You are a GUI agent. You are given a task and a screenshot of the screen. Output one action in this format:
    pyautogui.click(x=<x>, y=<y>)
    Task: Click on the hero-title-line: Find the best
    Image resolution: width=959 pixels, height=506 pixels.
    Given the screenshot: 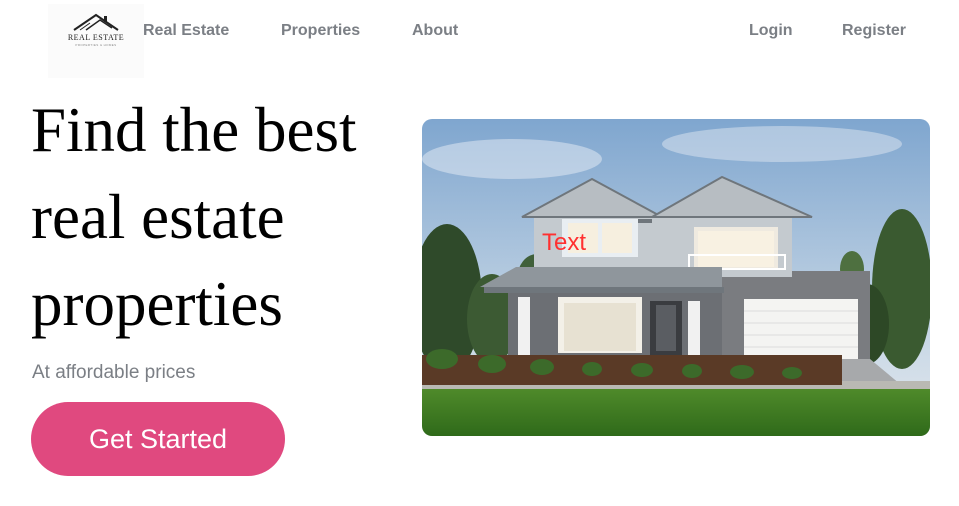 What is the action you would take?
    pyautogui.click(x=194, y=130)
    